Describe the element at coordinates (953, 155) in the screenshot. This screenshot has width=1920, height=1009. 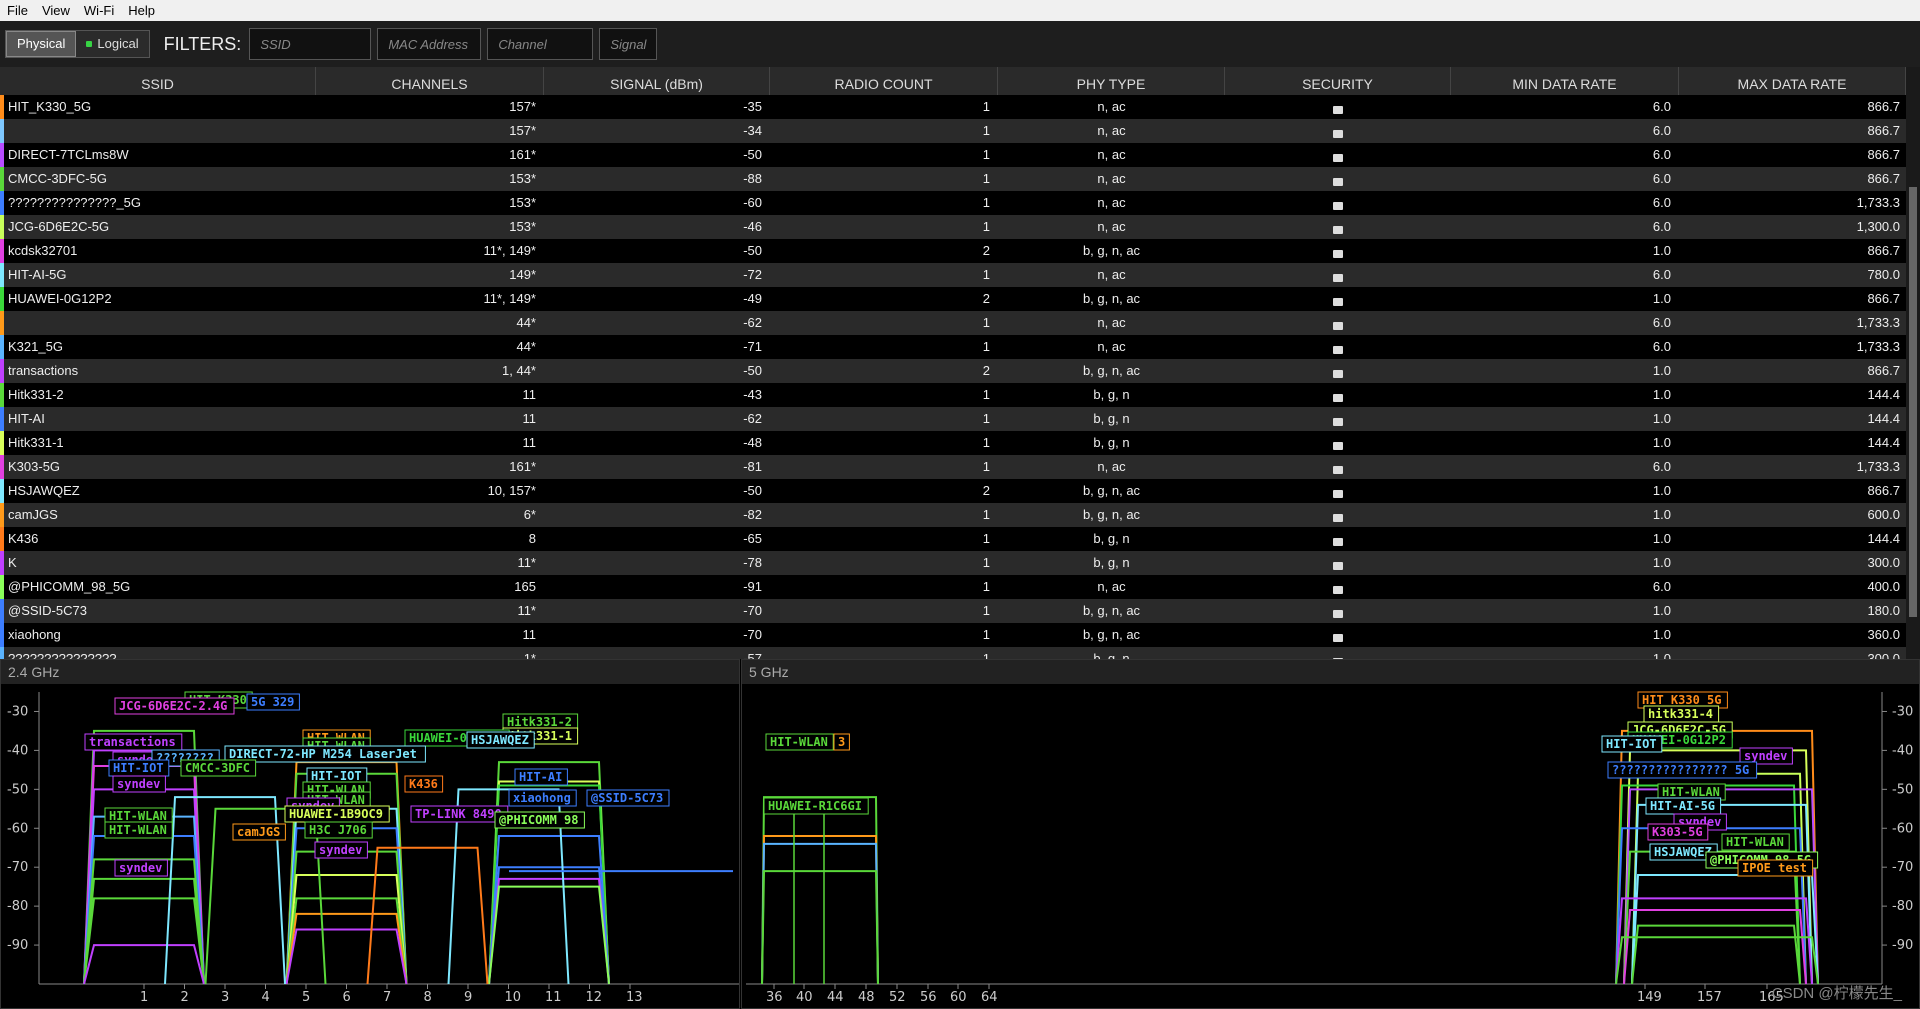
I see `table-row: DIRECT-7TCLms8W 161* -50 1 n, ac 6.0 866.7` at that location.